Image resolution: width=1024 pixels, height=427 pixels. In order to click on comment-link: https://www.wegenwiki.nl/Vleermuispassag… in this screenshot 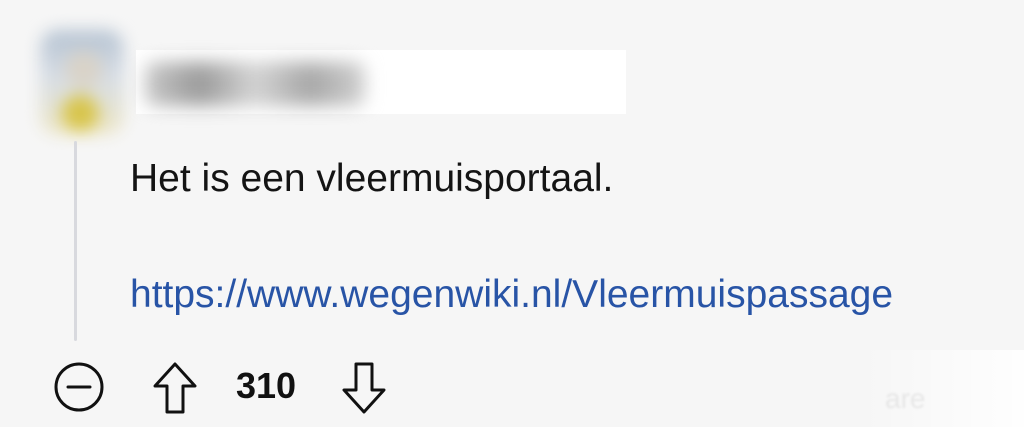, I will do `click(511, 295)`.